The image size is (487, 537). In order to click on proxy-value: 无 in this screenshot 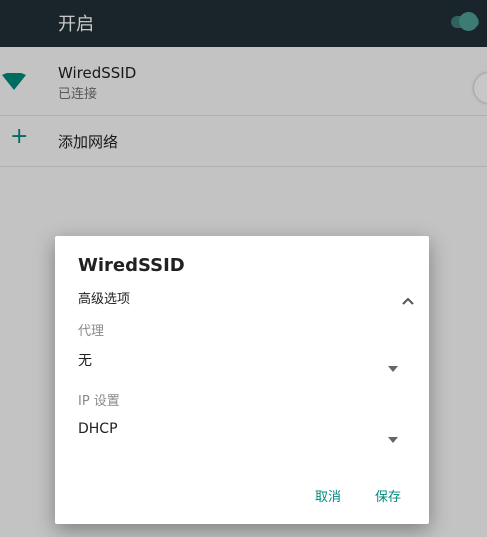, I will do `click(85, 361)`.